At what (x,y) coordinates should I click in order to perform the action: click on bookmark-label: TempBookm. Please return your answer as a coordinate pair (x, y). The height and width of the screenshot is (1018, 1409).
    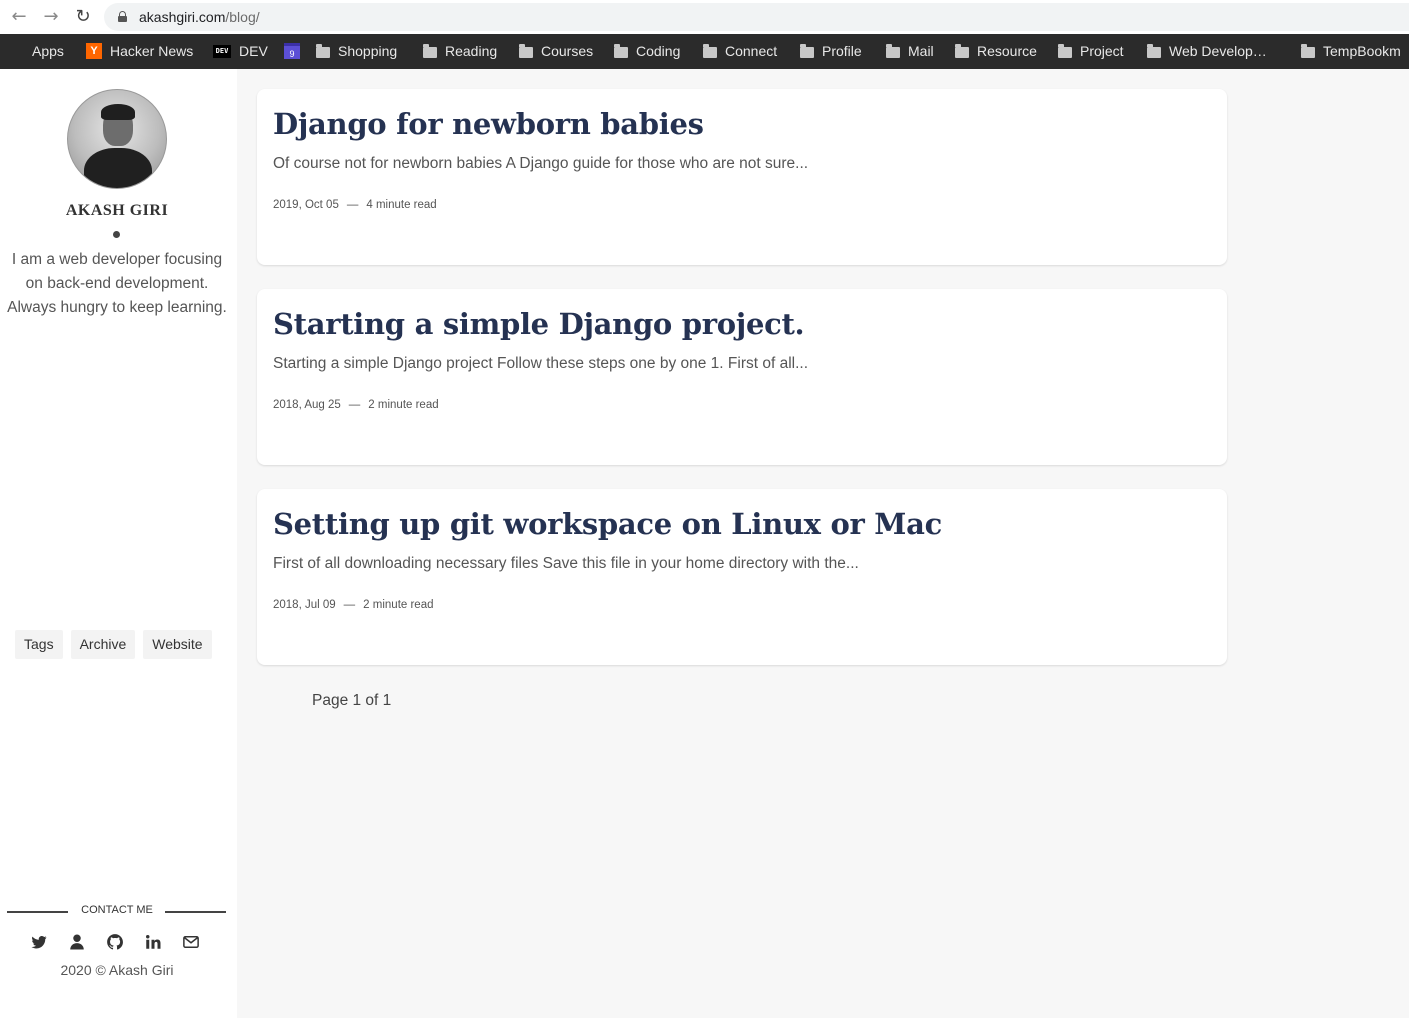
    Looking at the image, I should click on (1362, 51).